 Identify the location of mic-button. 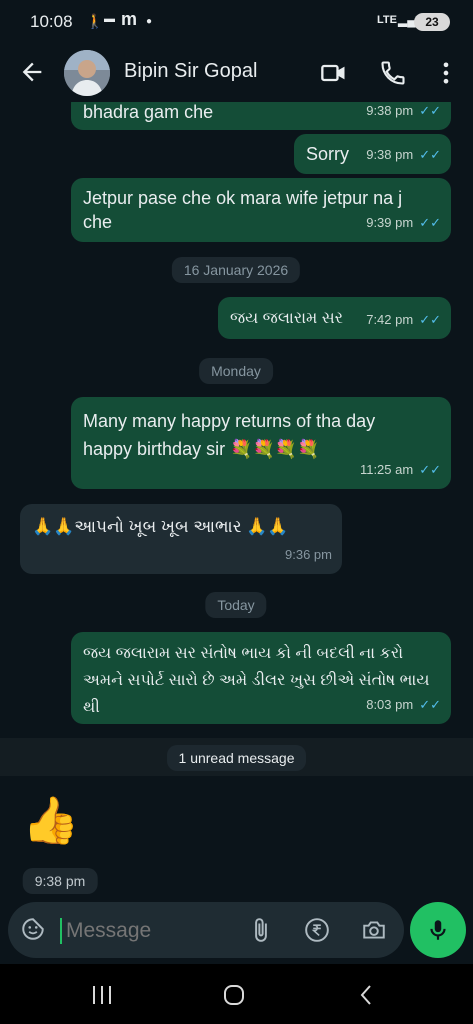
(438, 930).